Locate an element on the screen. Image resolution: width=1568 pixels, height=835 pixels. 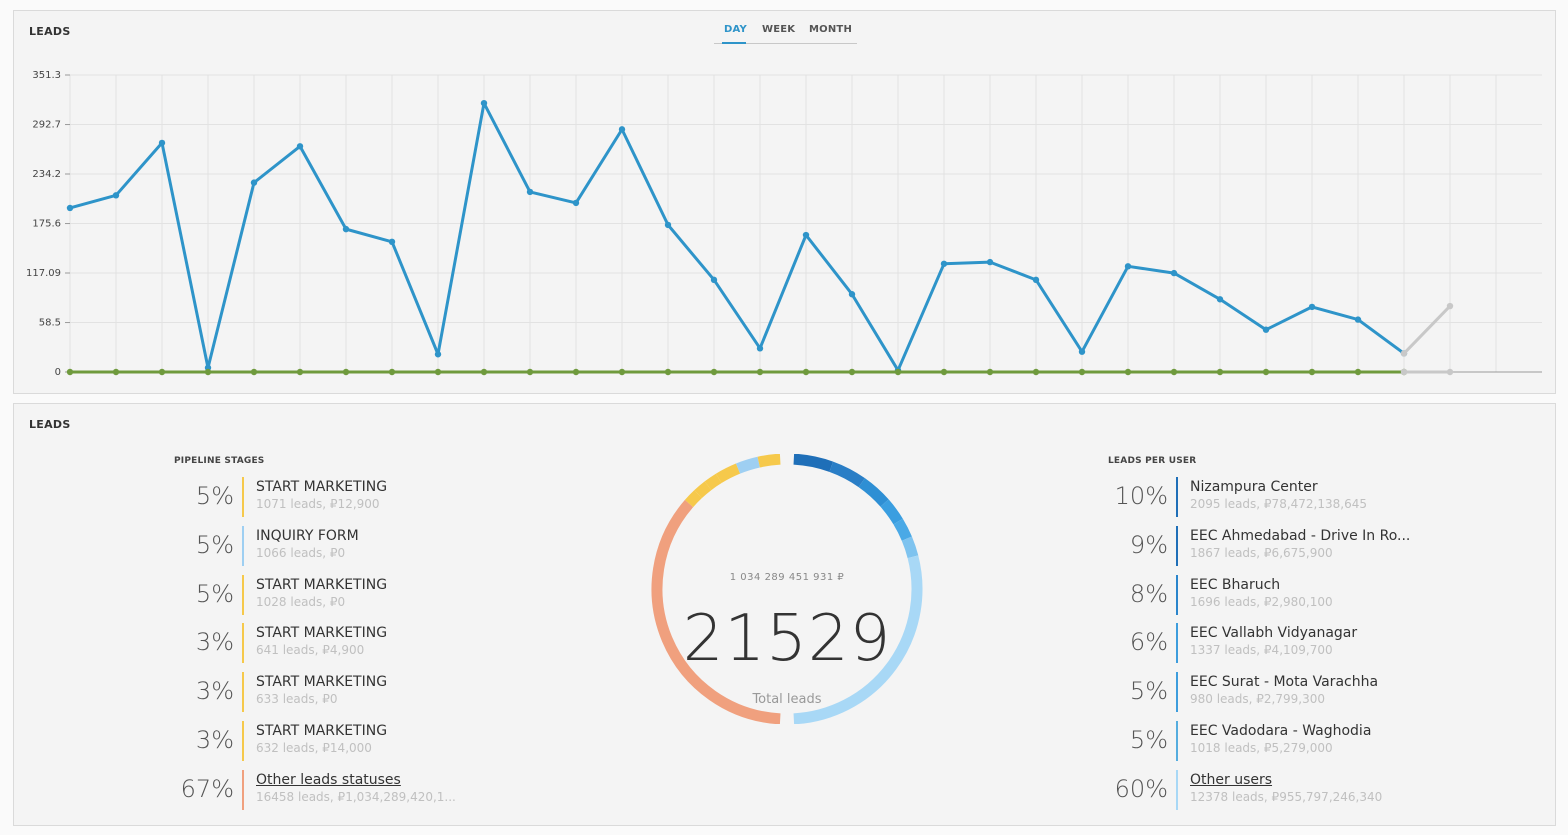
y-tick-label: 0 is located at coordinates (58, 372).